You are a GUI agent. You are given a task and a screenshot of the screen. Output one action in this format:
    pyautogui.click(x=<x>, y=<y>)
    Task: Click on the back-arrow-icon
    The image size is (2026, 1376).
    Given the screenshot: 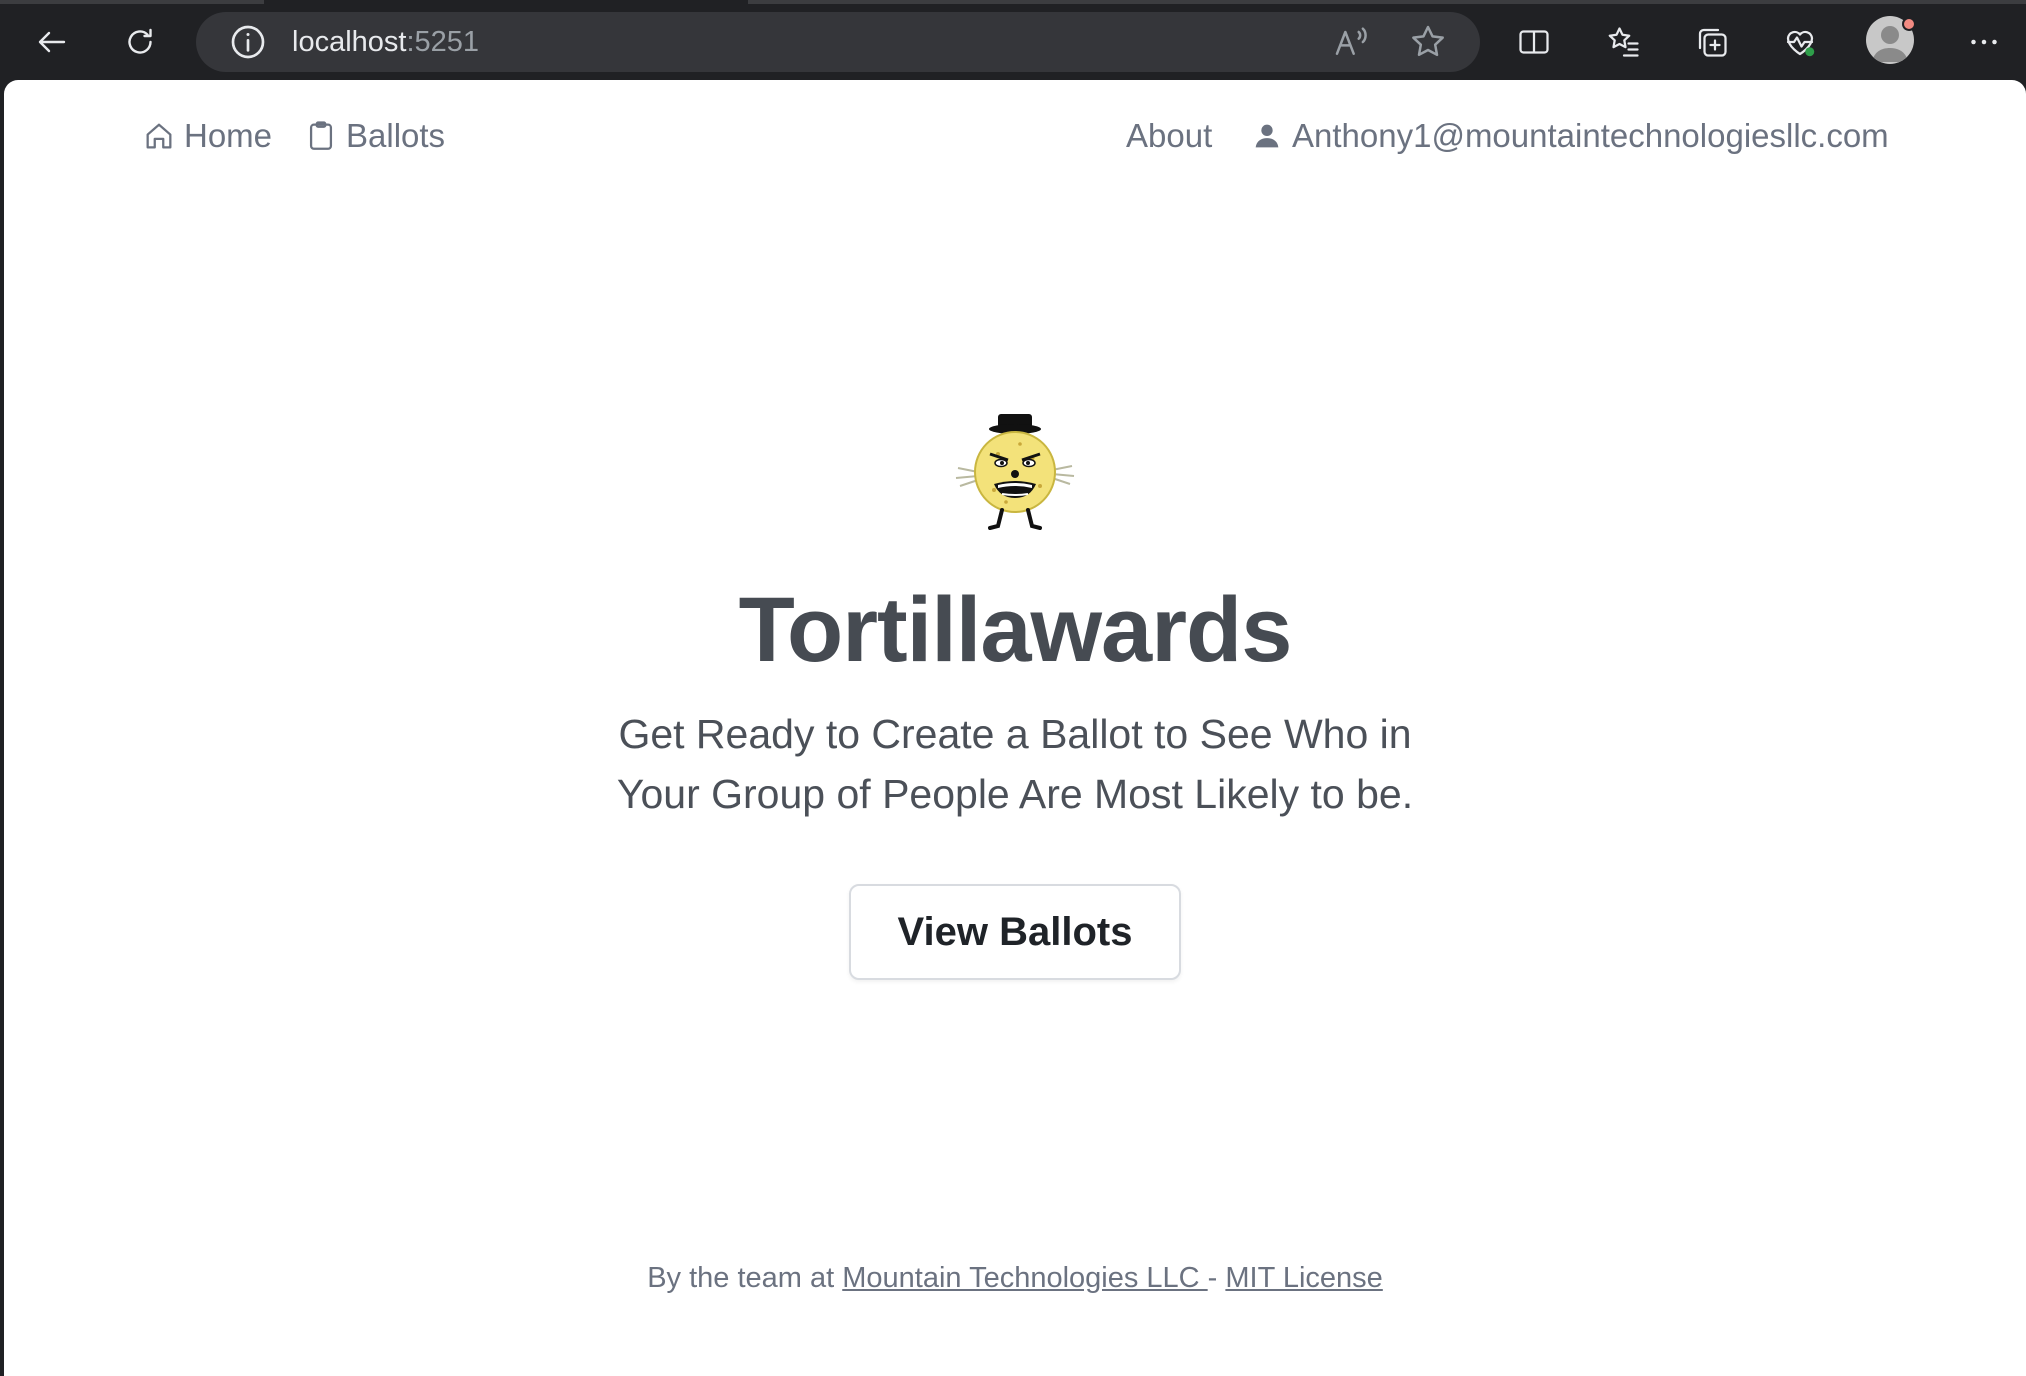 What is the action you would take?
    pyautogui.click(x=52, y=42)
    